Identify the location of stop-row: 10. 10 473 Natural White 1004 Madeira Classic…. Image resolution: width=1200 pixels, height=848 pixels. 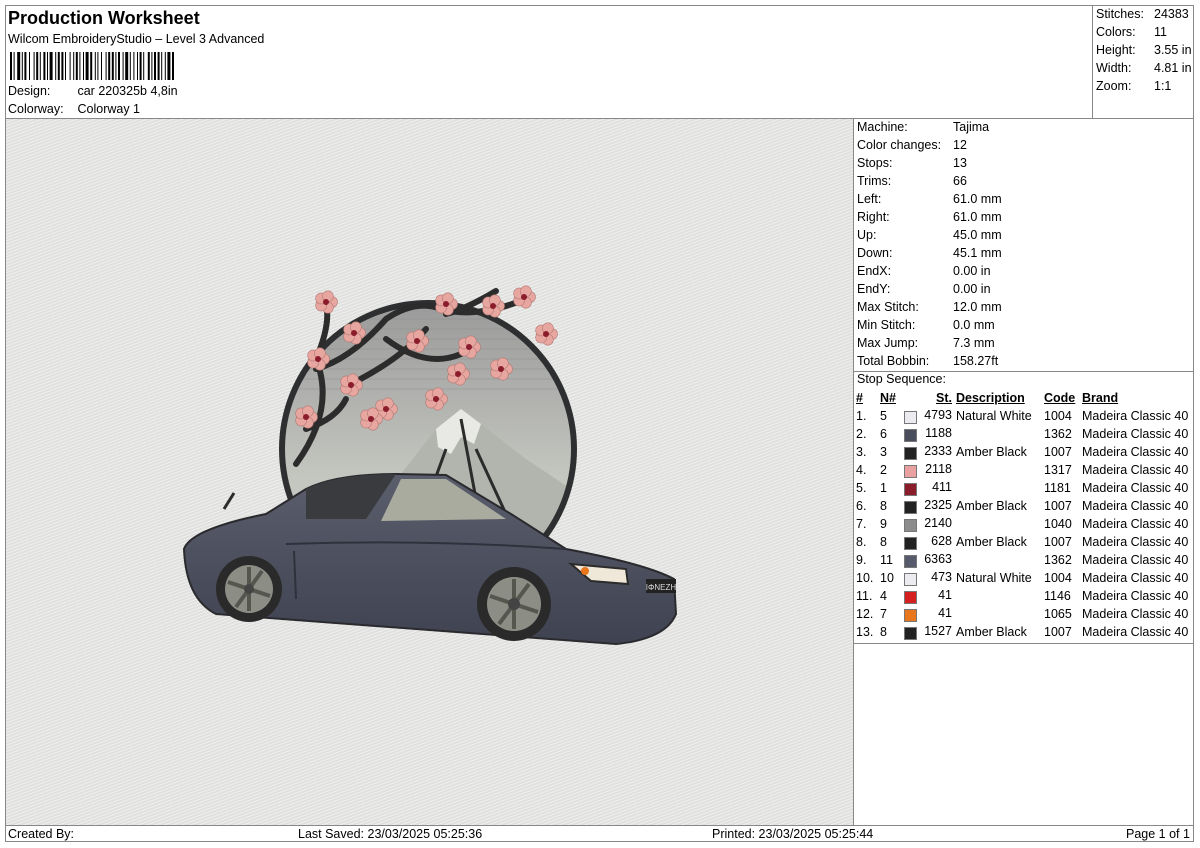
(1022, 578).